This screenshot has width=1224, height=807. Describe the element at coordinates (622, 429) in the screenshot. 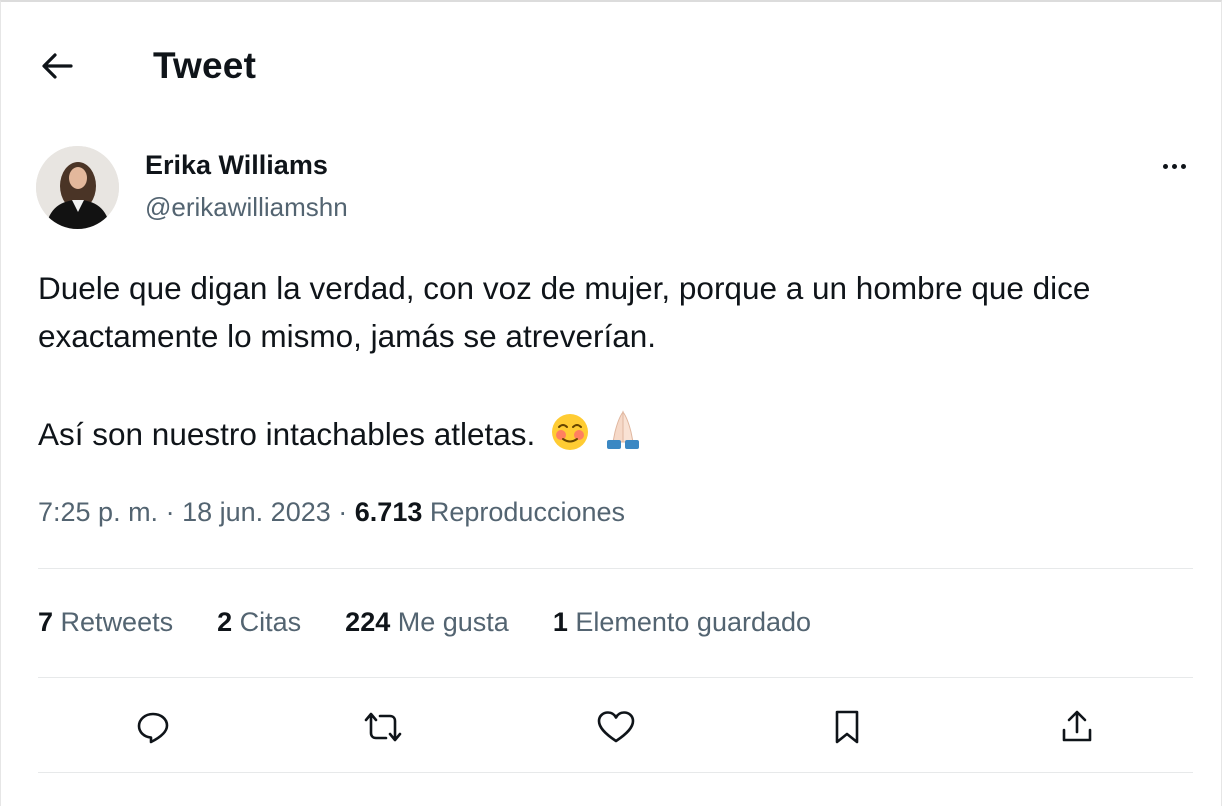

I see `folded-hands-emoji` at that location.